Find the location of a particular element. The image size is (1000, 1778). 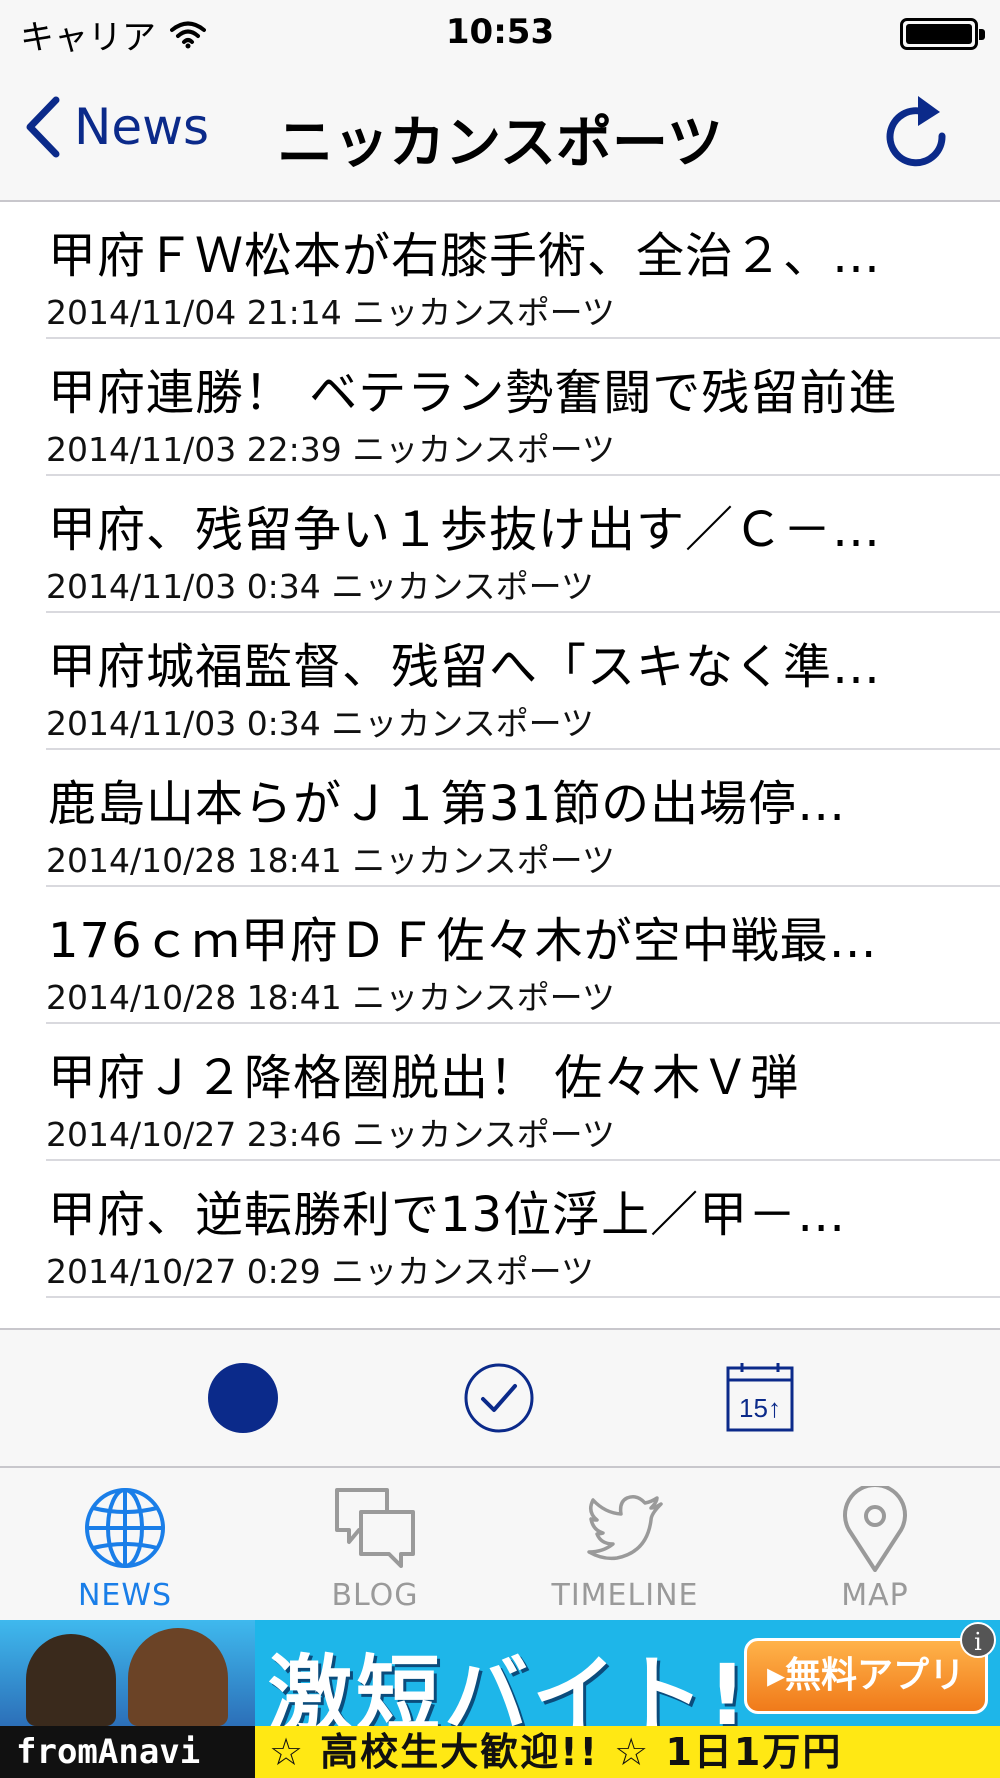

calendar-label: 15↑ is located at coordinates (760, 1408).